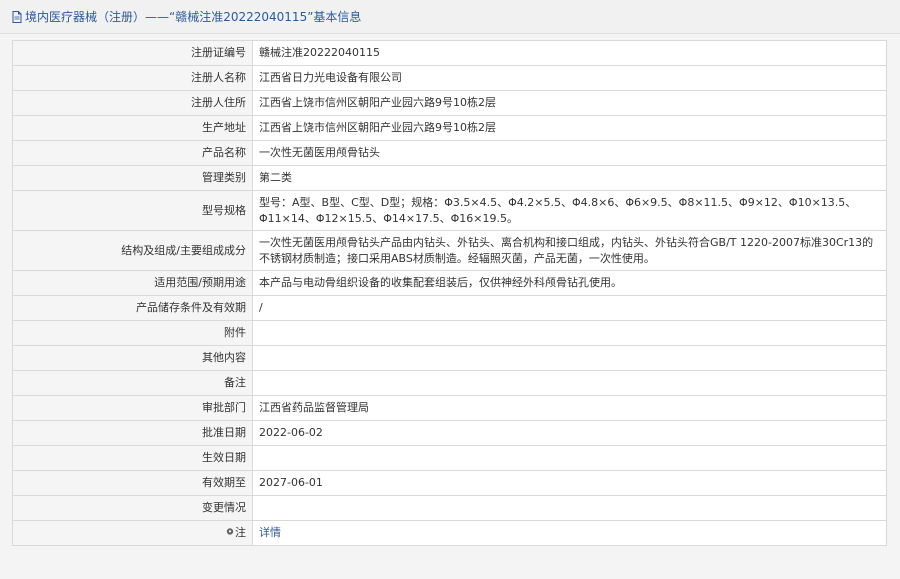 This screenshot has width=900, height=579. I want to click on field-label: 结构及组成/主要组成成分, so click(132, 250).